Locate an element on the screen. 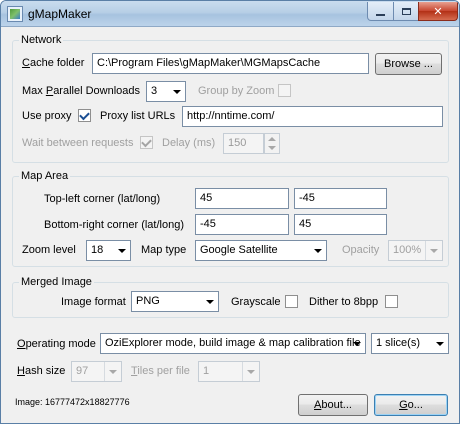  image-info-text: Image: 16777472x18827776 is located at coordinates (72, 402).